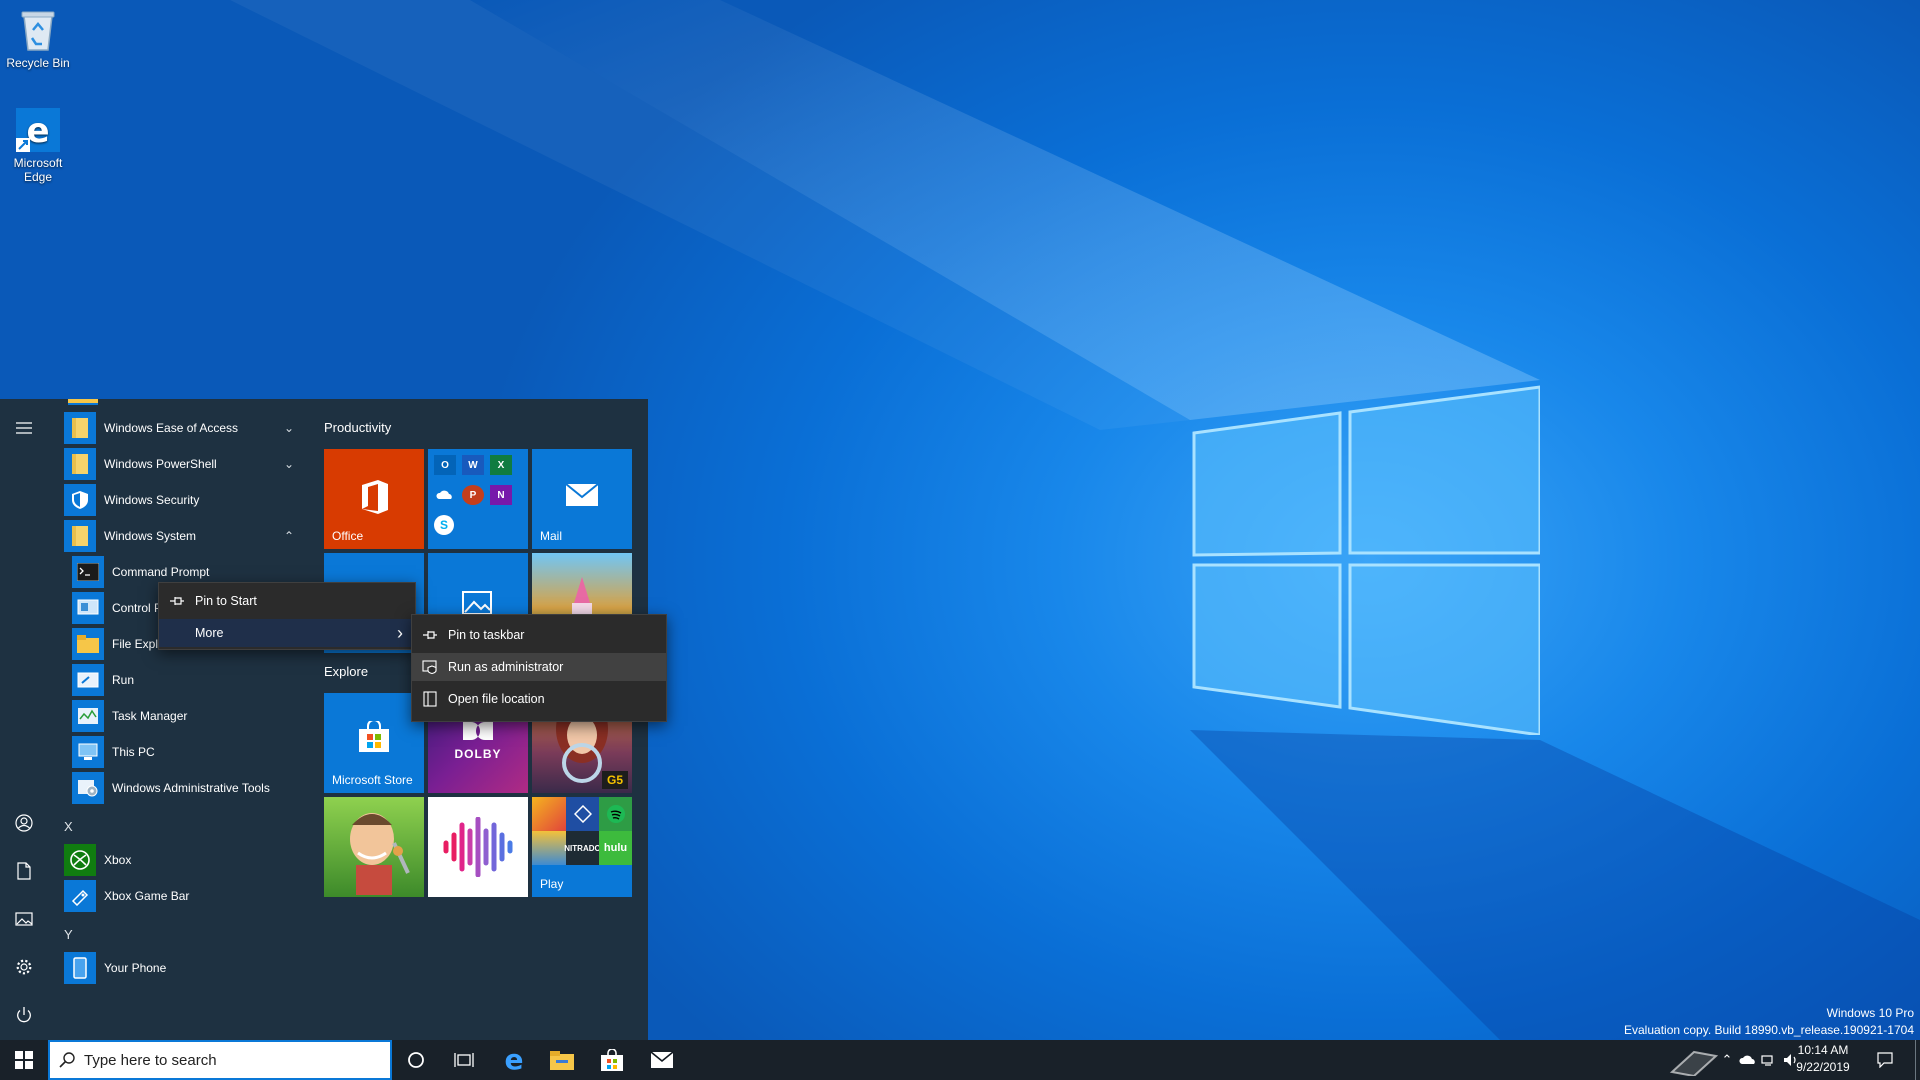  Describe the element at coordinates (152, 500) in the screenshot. I see `app-label: Windows Security` at that location.